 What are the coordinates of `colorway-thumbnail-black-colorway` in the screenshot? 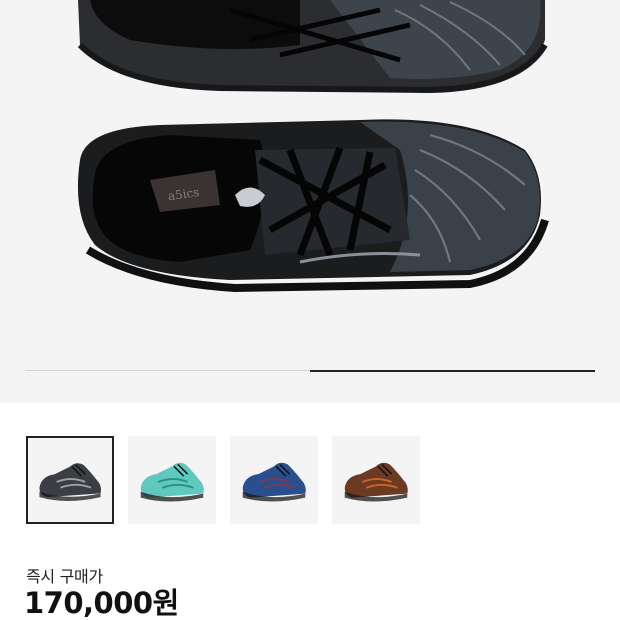 It's located at (70, 480).